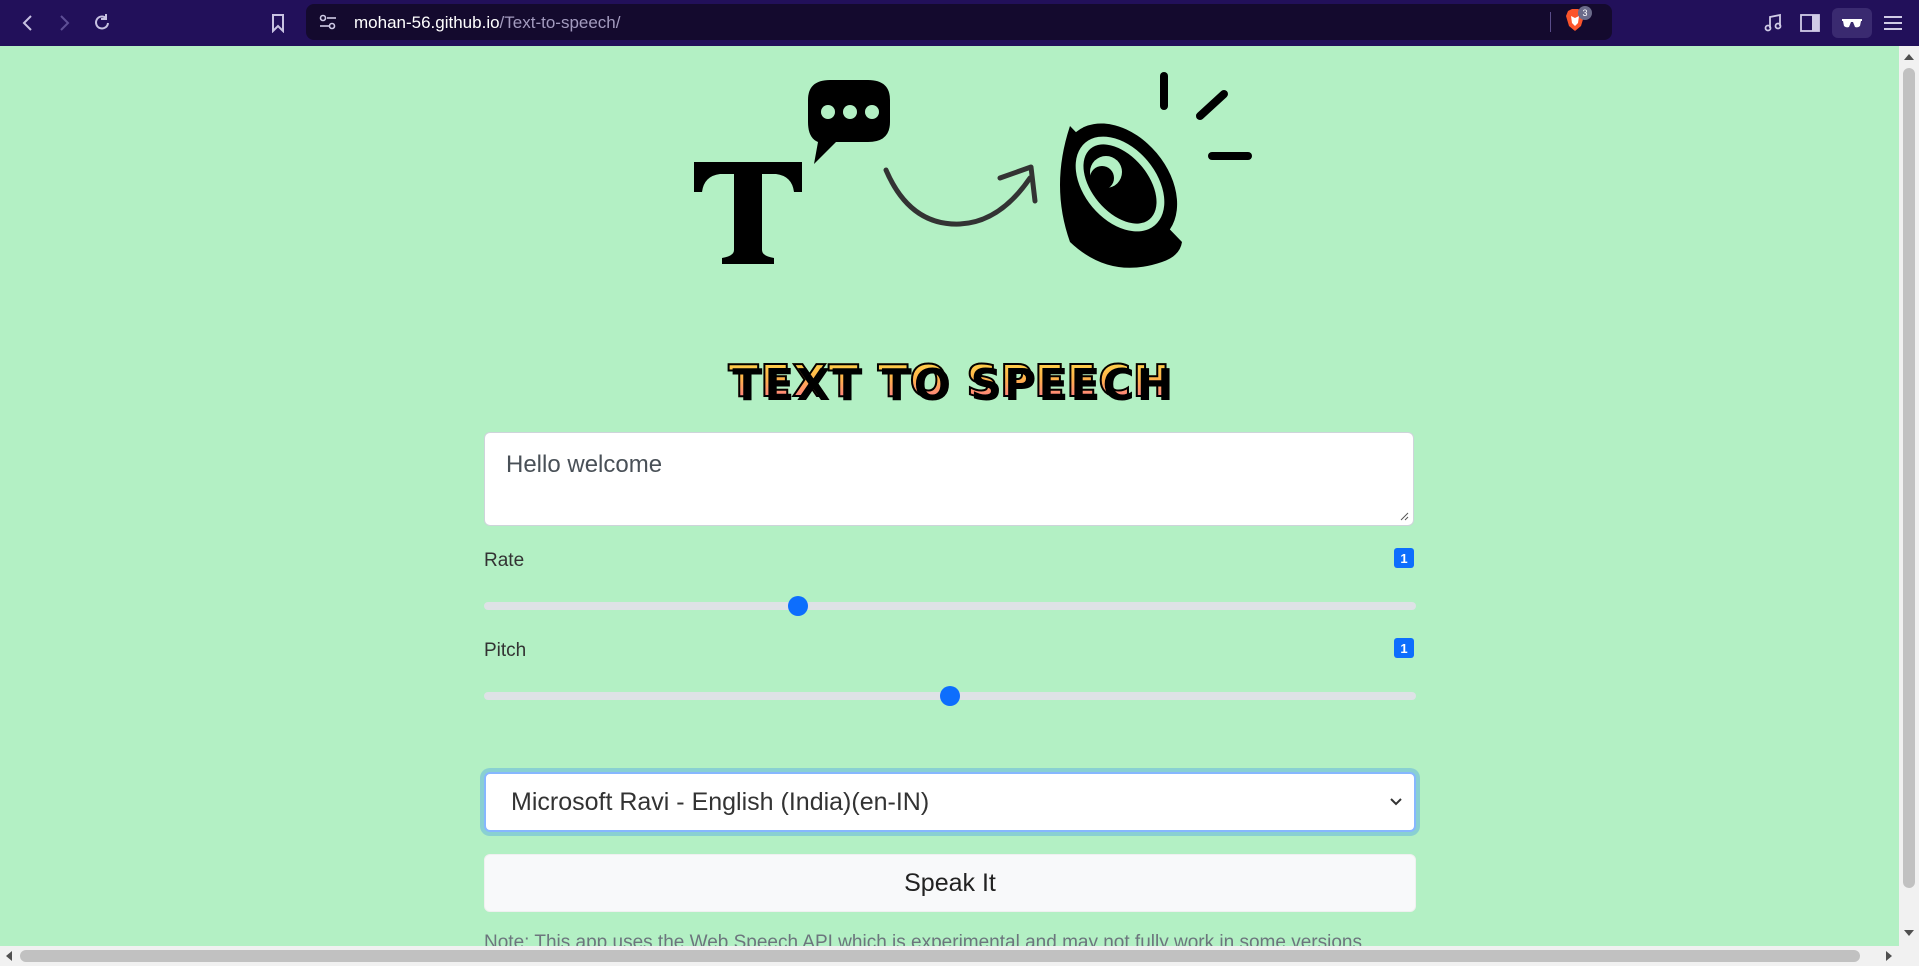 The width and height of the screenshot is (1919, 966). I want to click on bookmark-icon, so click(278, 23).